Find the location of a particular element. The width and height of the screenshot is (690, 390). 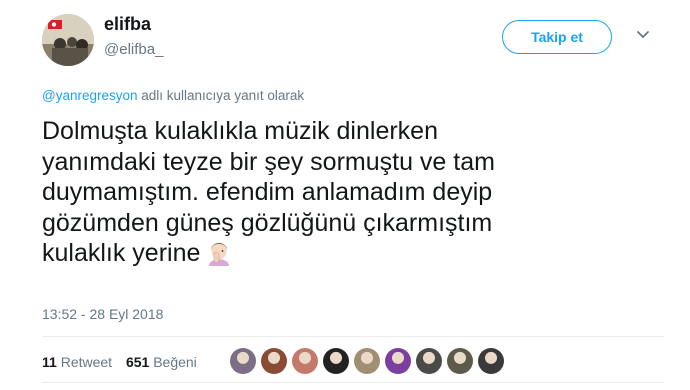

like-label: Beğeni is located at coordinates (175, 362).